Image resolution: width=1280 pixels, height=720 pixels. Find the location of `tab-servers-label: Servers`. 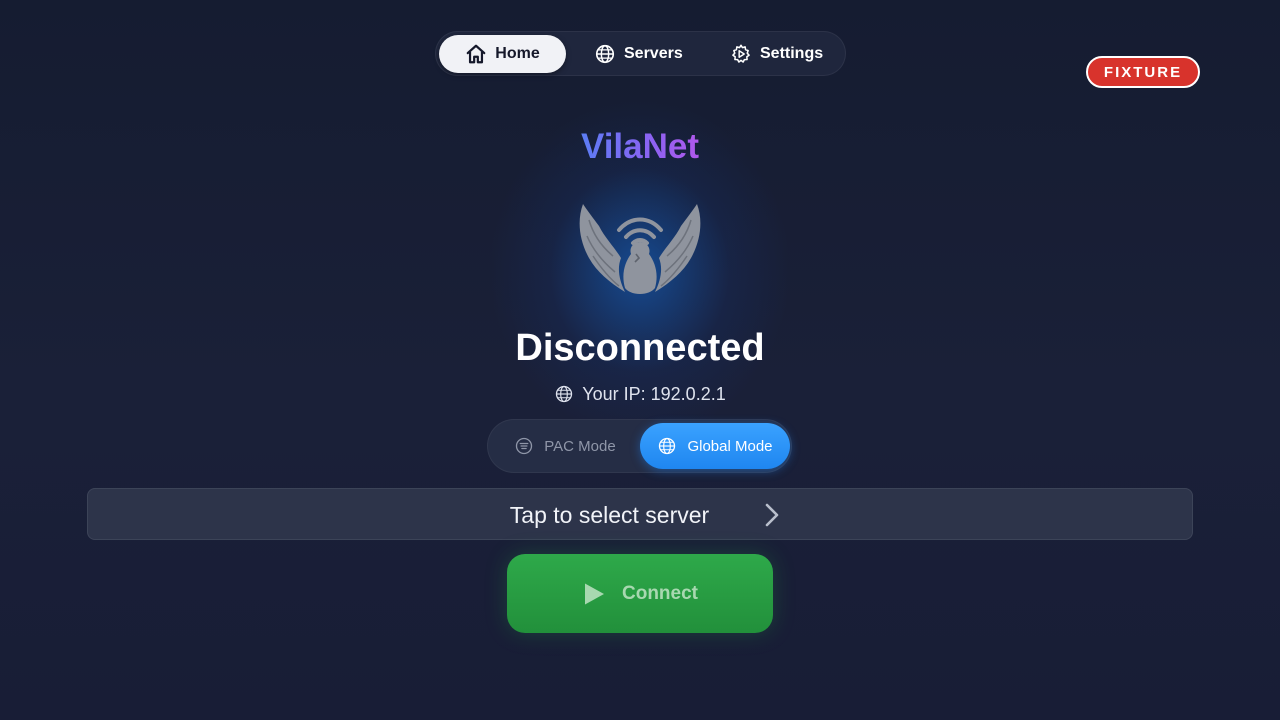

tab-servers-label: Servers is located at coordinates (653, 53).